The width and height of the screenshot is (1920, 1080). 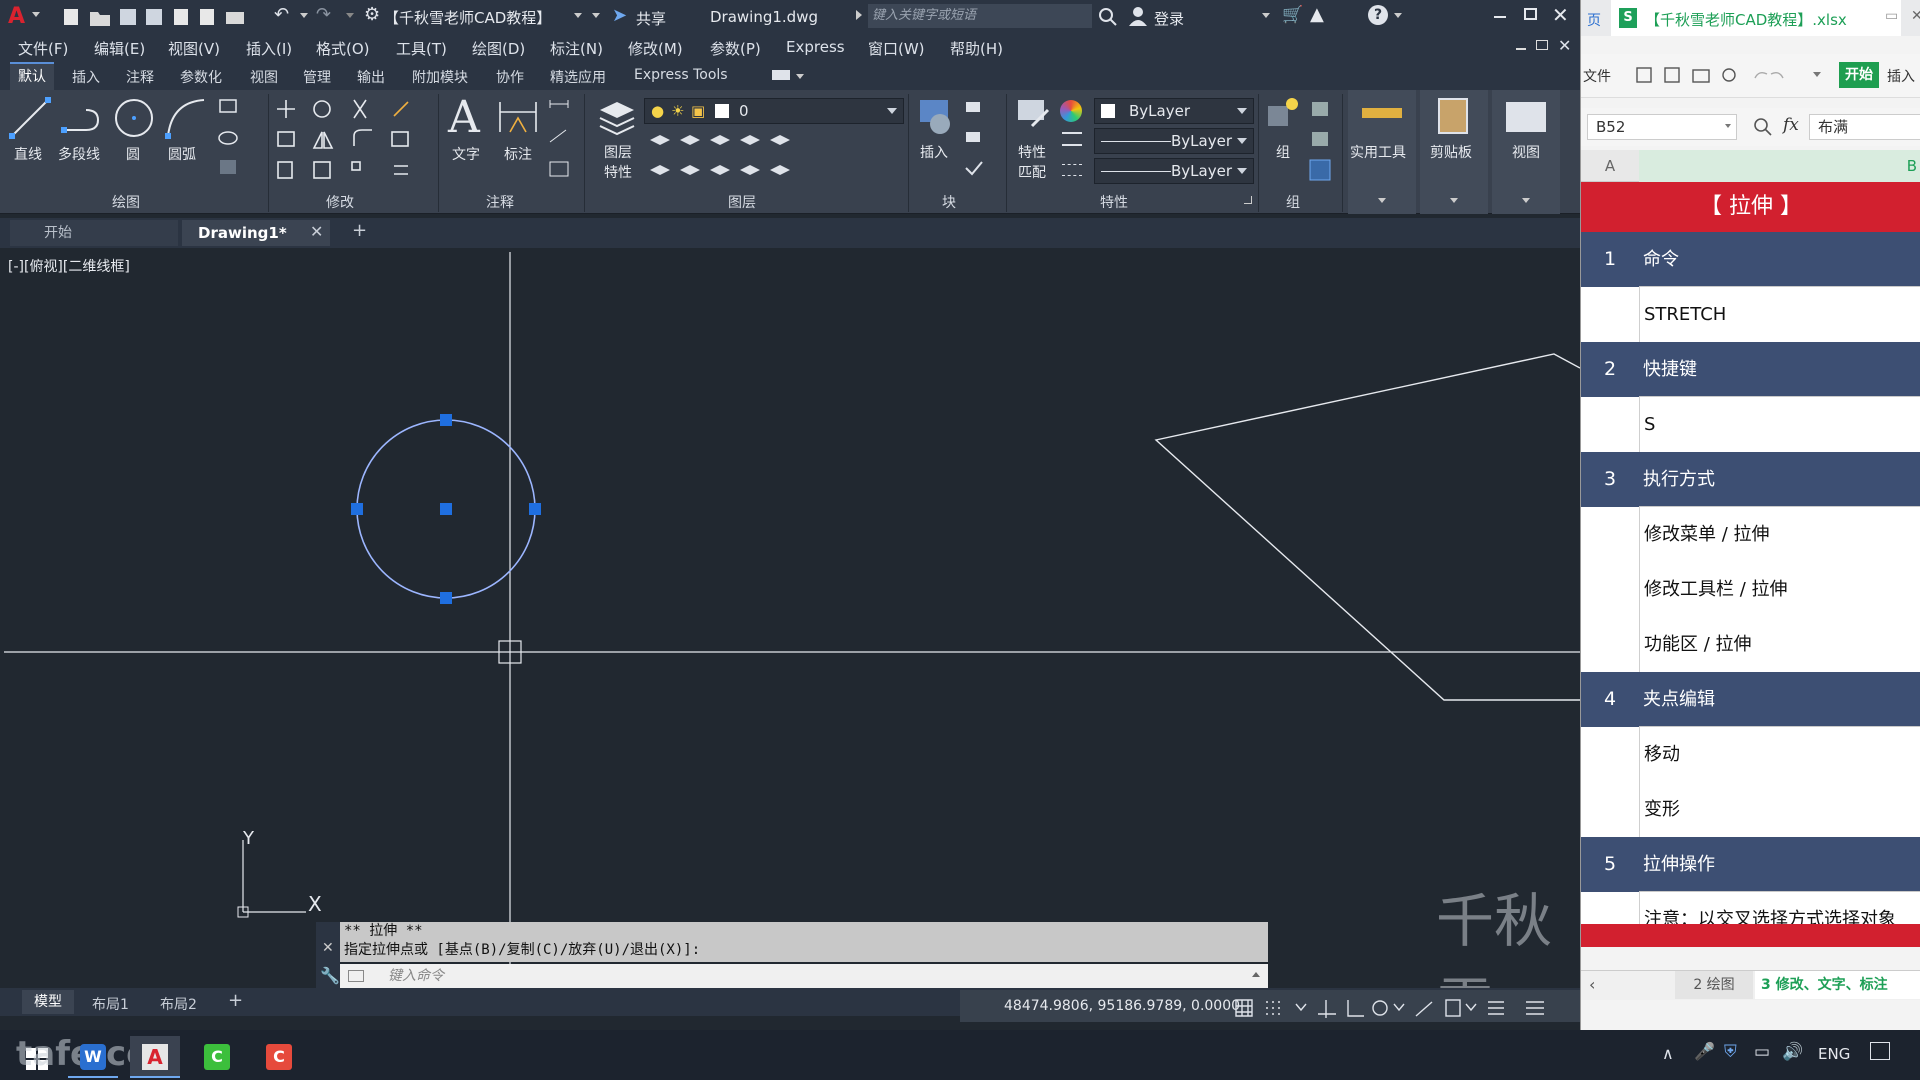 I want to click on row-number: 2, so click(x=1610, y=369).